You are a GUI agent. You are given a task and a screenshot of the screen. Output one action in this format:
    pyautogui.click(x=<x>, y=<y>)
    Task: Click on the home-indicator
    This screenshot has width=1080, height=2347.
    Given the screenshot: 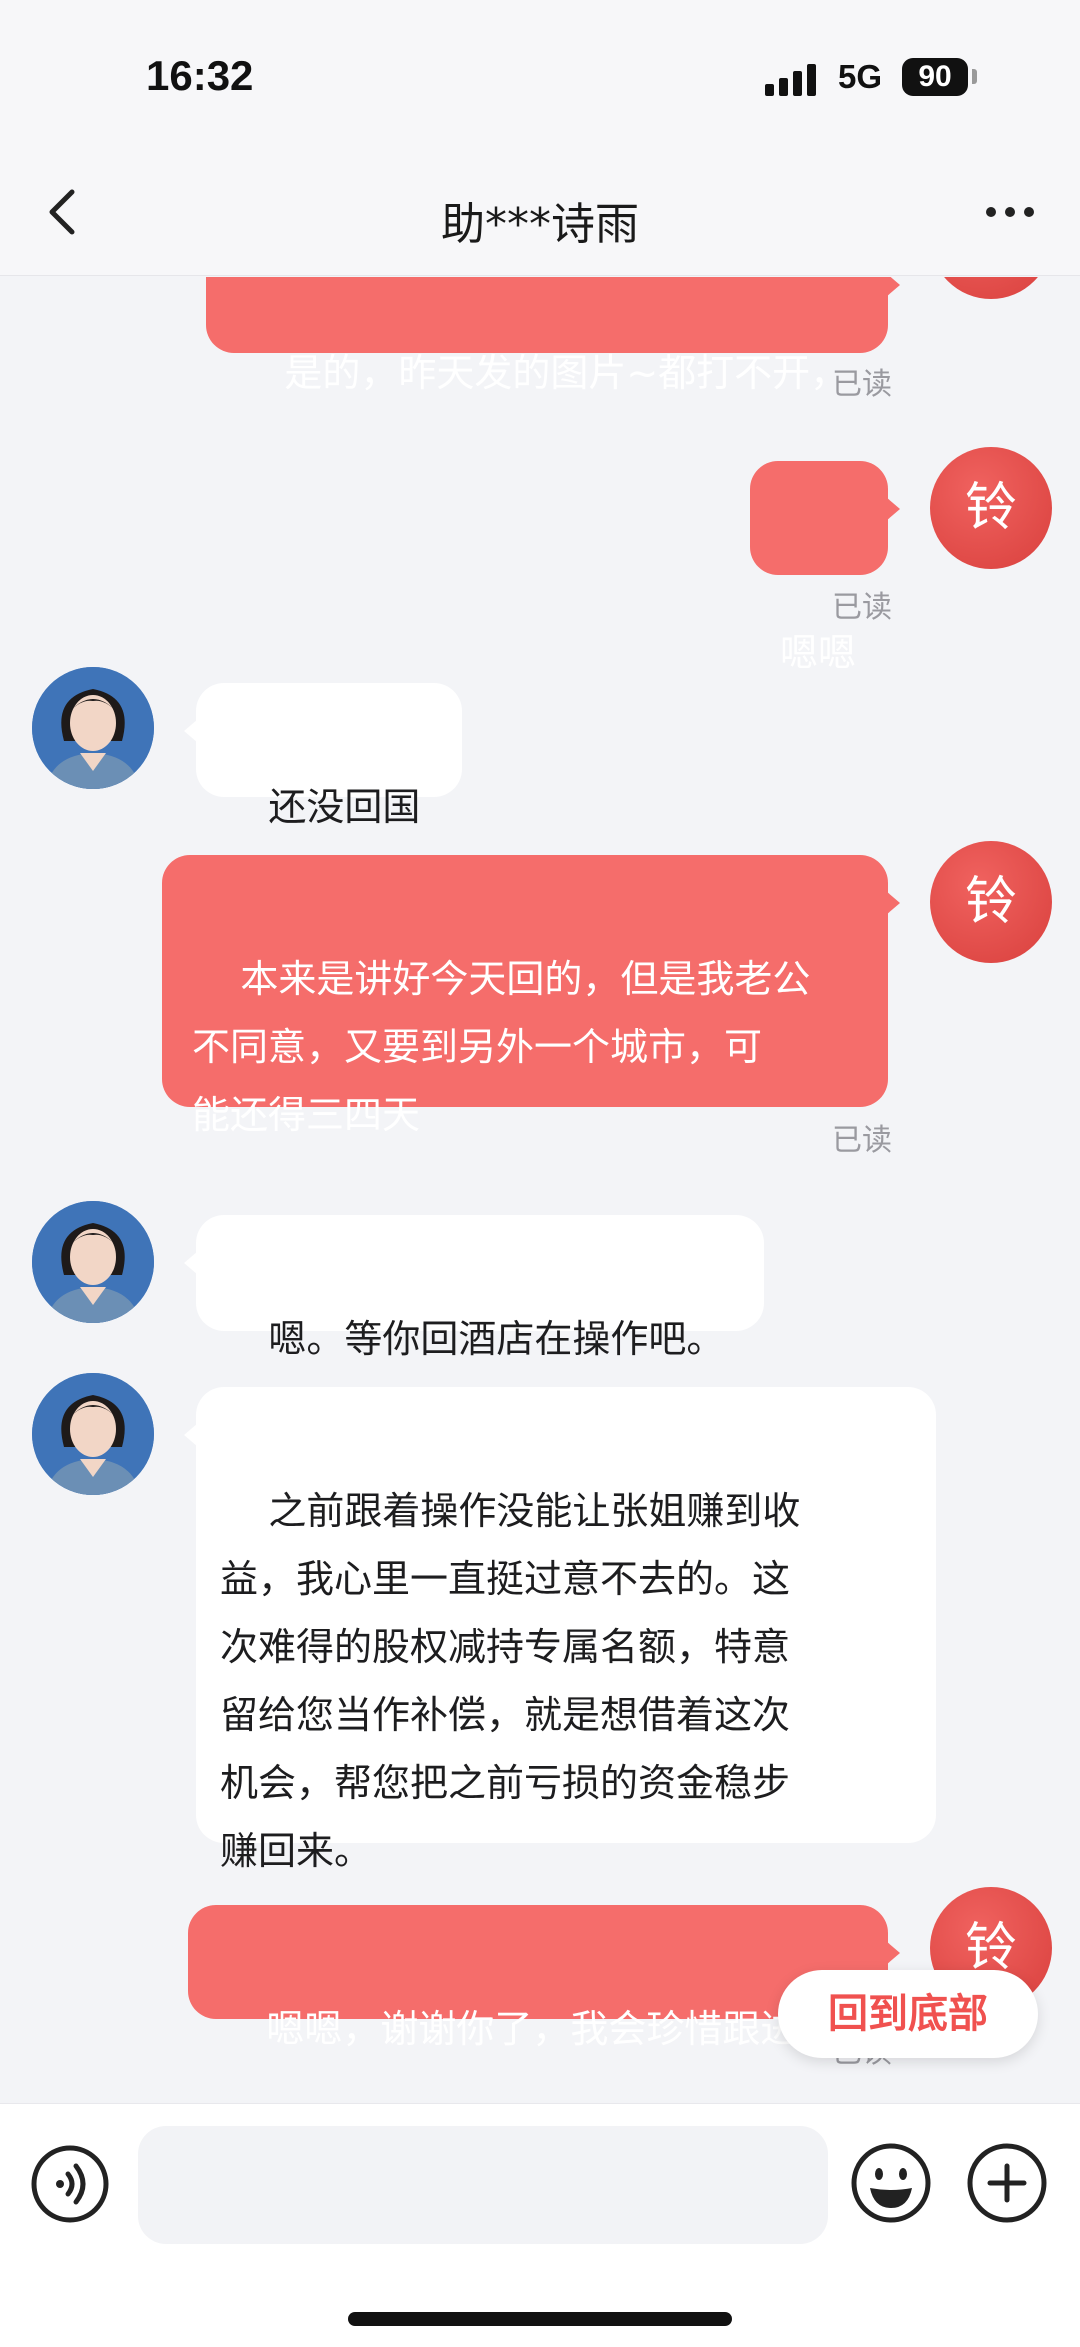 What is the action you would take?
    pyautogui.click(x=540, y=2319)
    